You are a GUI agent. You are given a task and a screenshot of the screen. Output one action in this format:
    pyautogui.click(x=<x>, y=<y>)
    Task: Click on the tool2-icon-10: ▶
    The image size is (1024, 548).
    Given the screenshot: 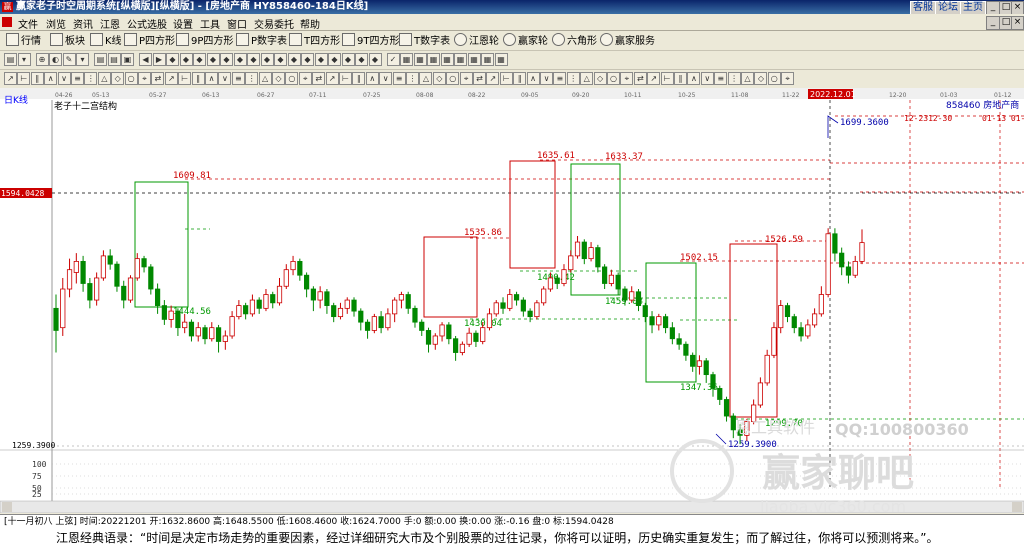 What is the action you would take?
    pyautogui.click(x=159, y=59)
    